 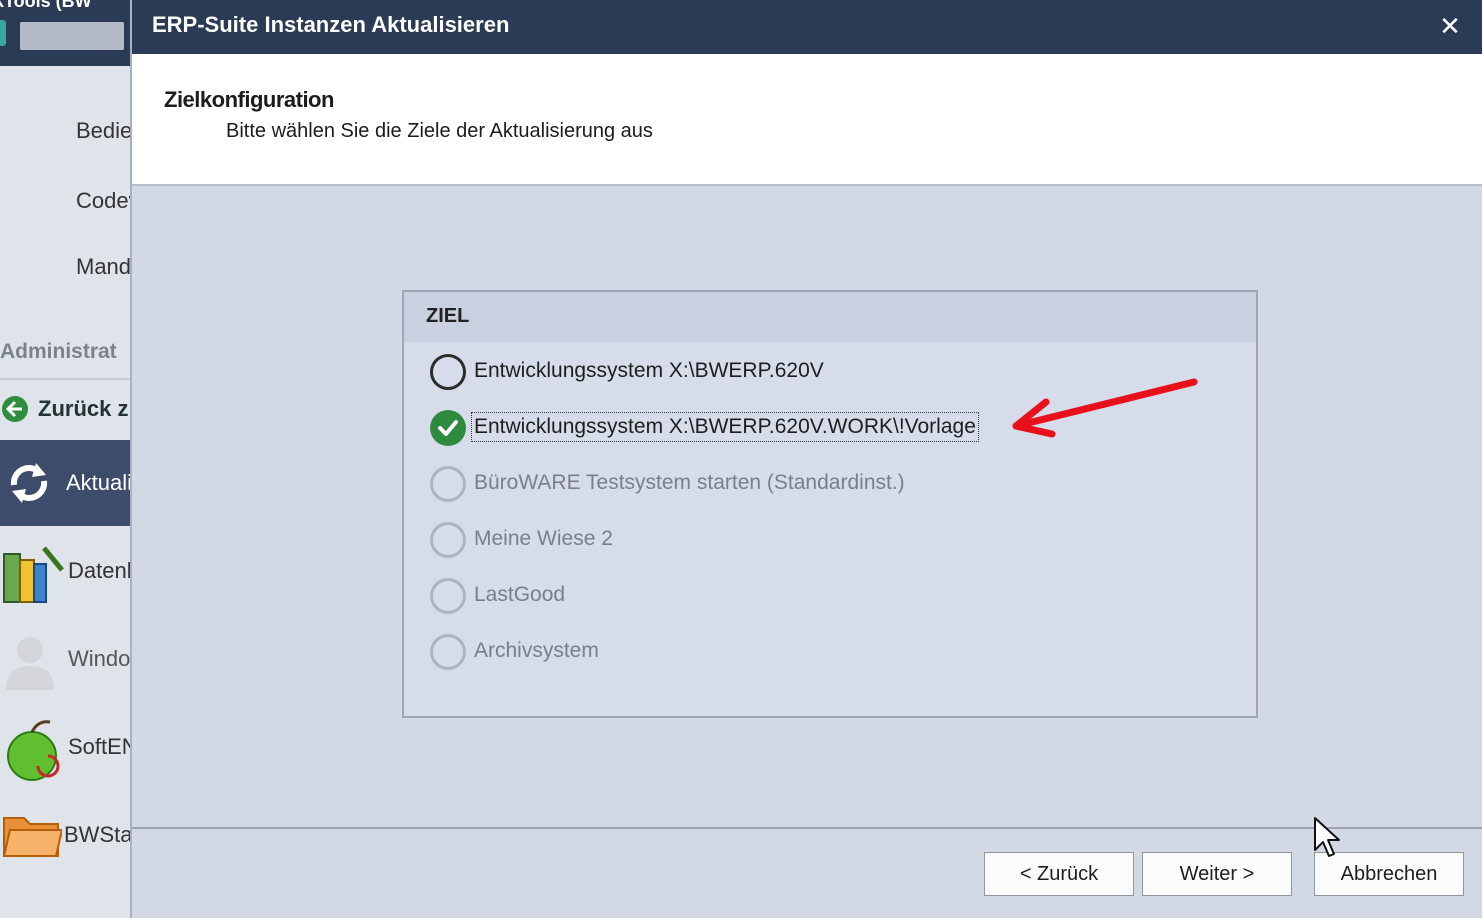 I want to click on mouse-pointer-icon, so click(x=1327, y=837).